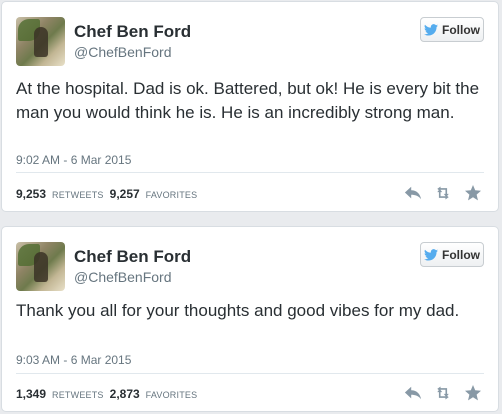  What do you see at coordinates (106, 194) in the screenshot?
I see `tweet-stats: 9,253 RETWEETS 9,257 FAVORITES` at bounding box center [106, 194].